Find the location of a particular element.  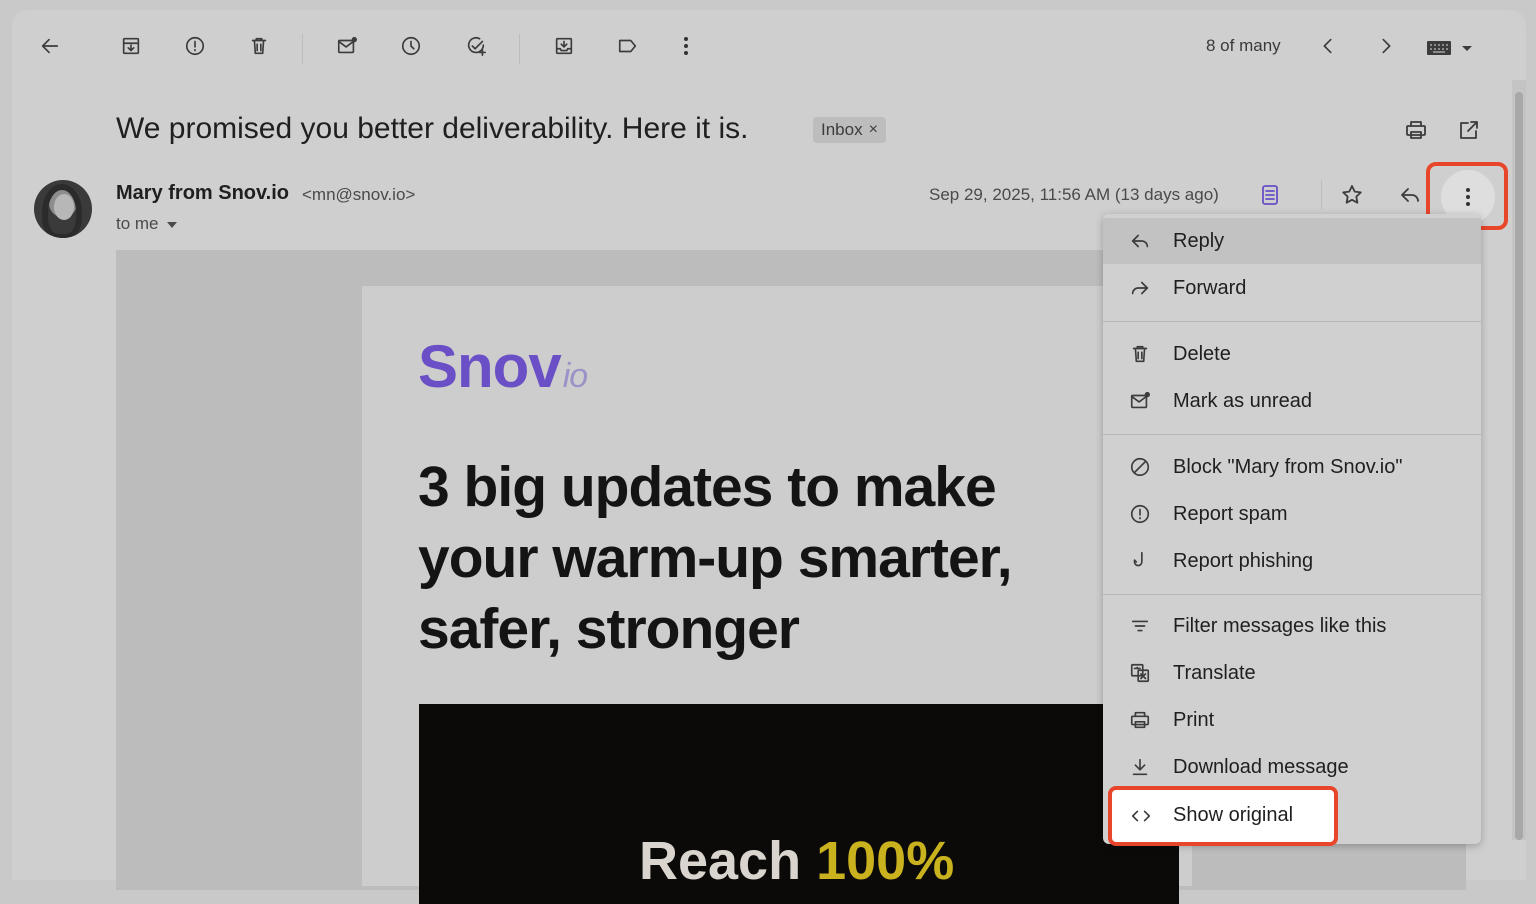

snovio-logo: Snovio is located at coordinates (503, 366).